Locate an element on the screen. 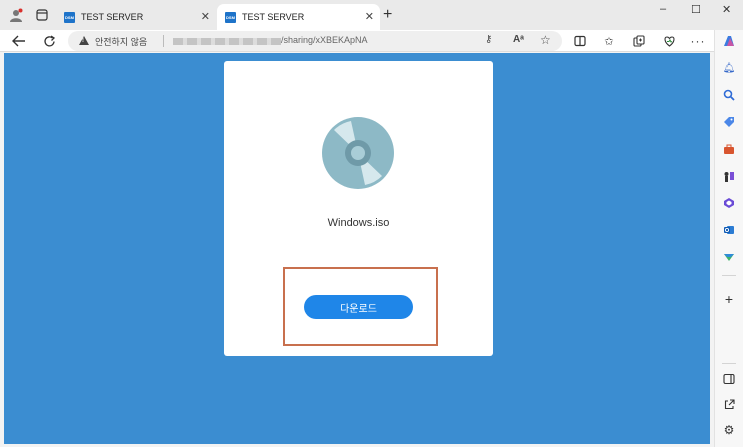 This screenshot has height=447, width=743. notification-bell-icon: 🔔︎ is located at coordinates (729, 68).